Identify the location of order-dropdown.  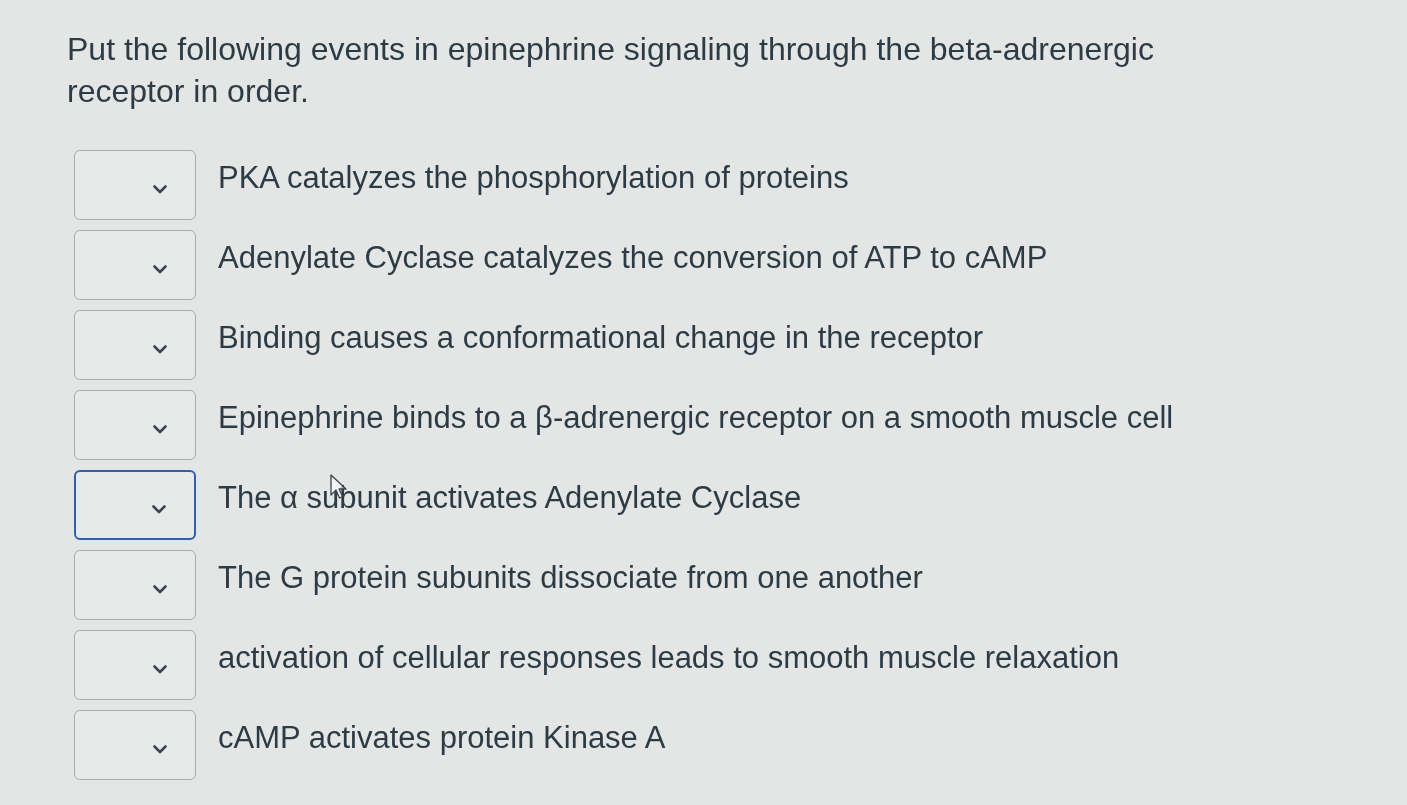
(135, 505).